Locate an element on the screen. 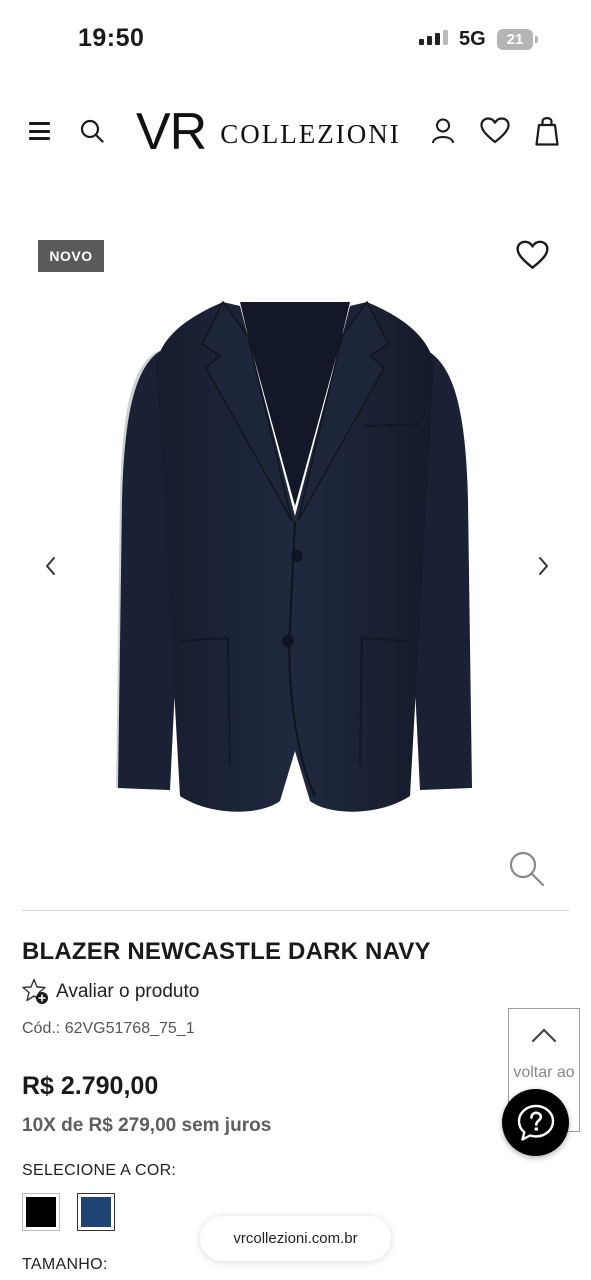 This screenshot has width=591, height=1280. product-title: BLAZER NEWCASTLE DARK NAVY is located at coordinates (226, 951).